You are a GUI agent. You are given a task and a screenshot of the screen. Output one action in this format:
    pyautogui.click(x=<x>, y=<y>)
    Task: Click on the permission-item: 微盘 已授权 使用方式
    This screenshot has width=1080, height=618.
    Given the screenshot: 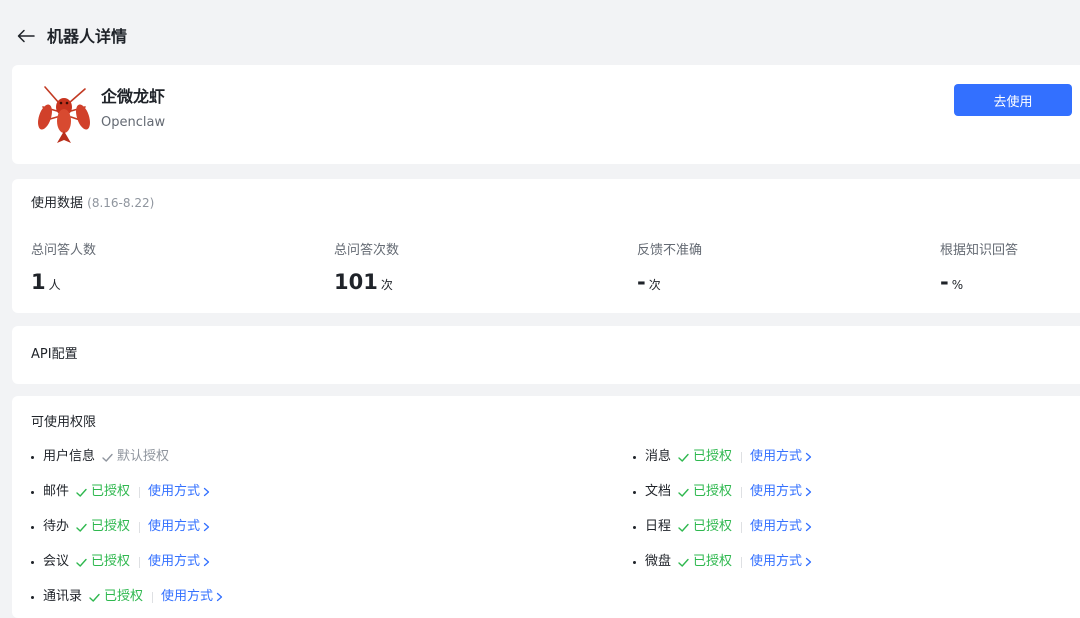 What is the action you would take?
    pyautogui.click(x=723, y=562)
    